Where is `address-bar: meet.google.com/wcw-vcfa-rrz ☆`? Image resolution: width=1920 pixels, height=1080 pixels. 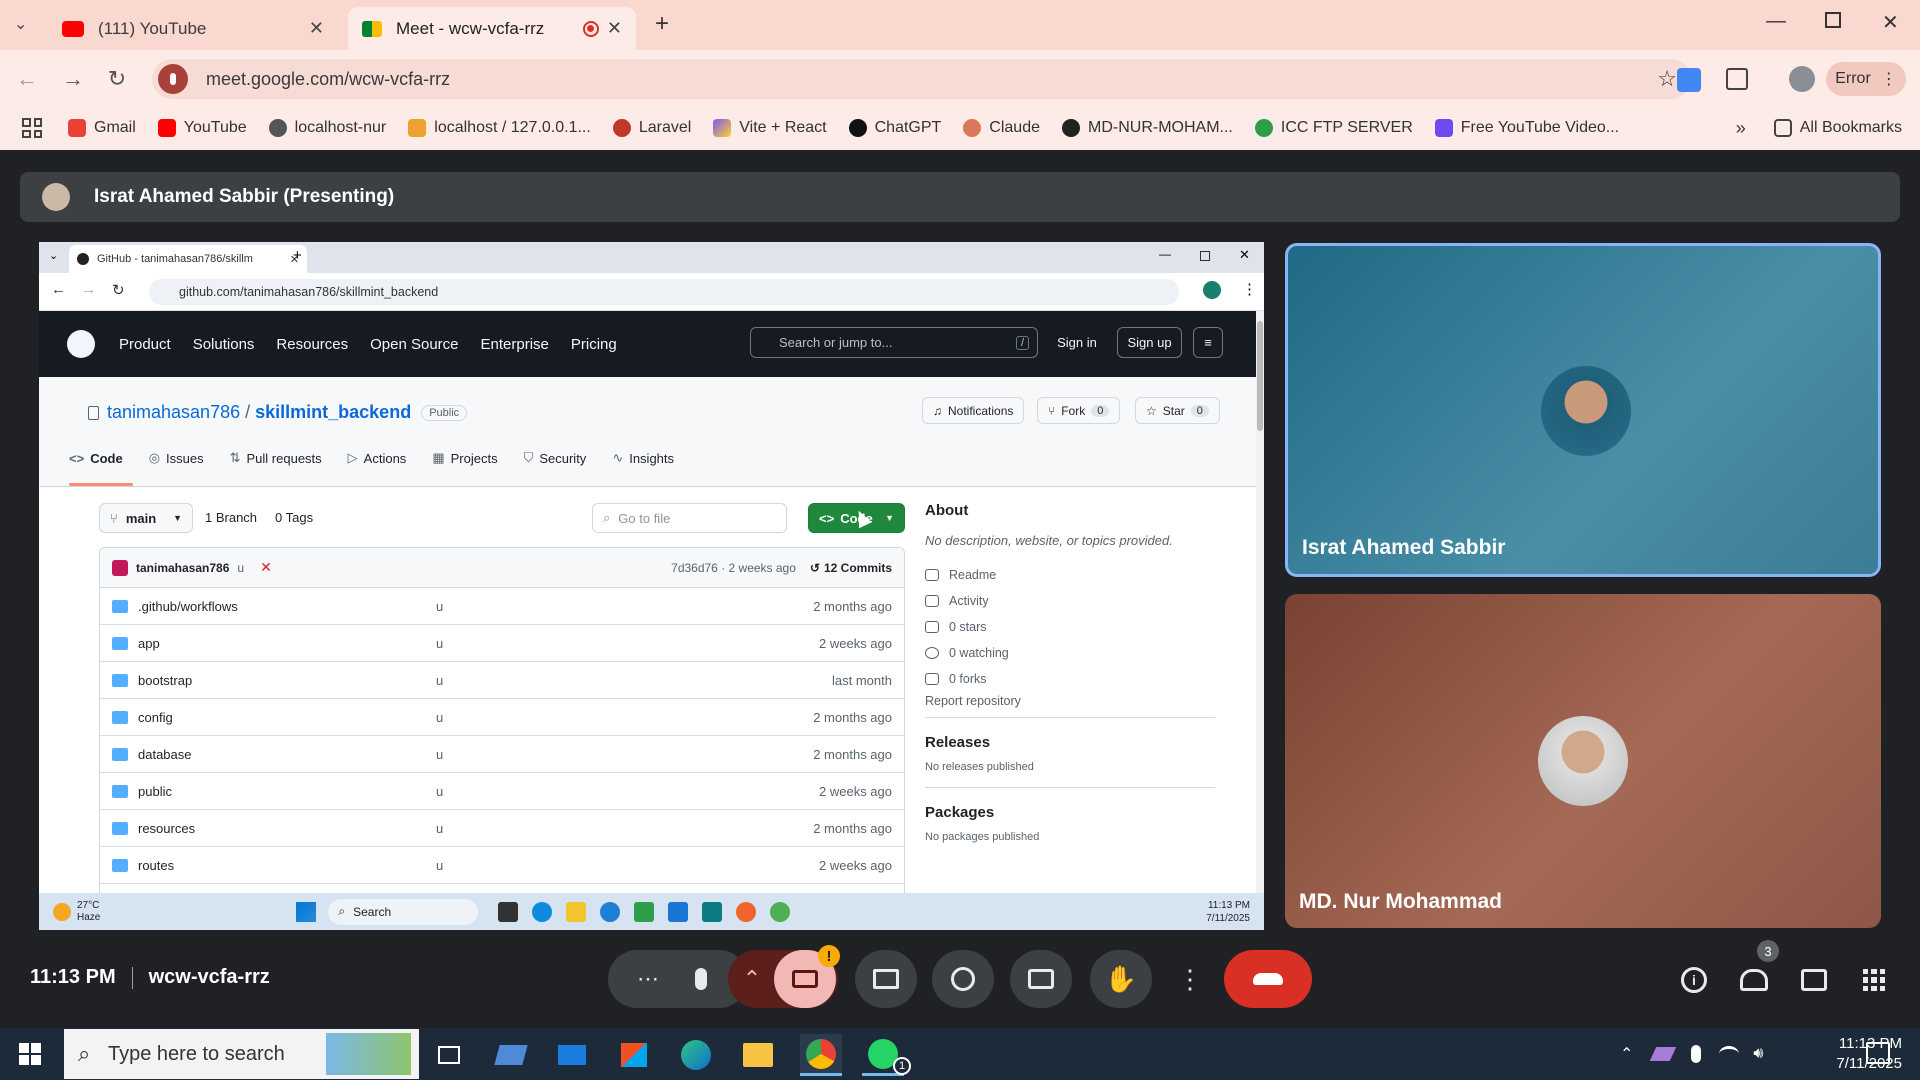
address-bar: meet.google.com/wcw-vcfa-rrz ☆ is located at coordinates (921, 79).